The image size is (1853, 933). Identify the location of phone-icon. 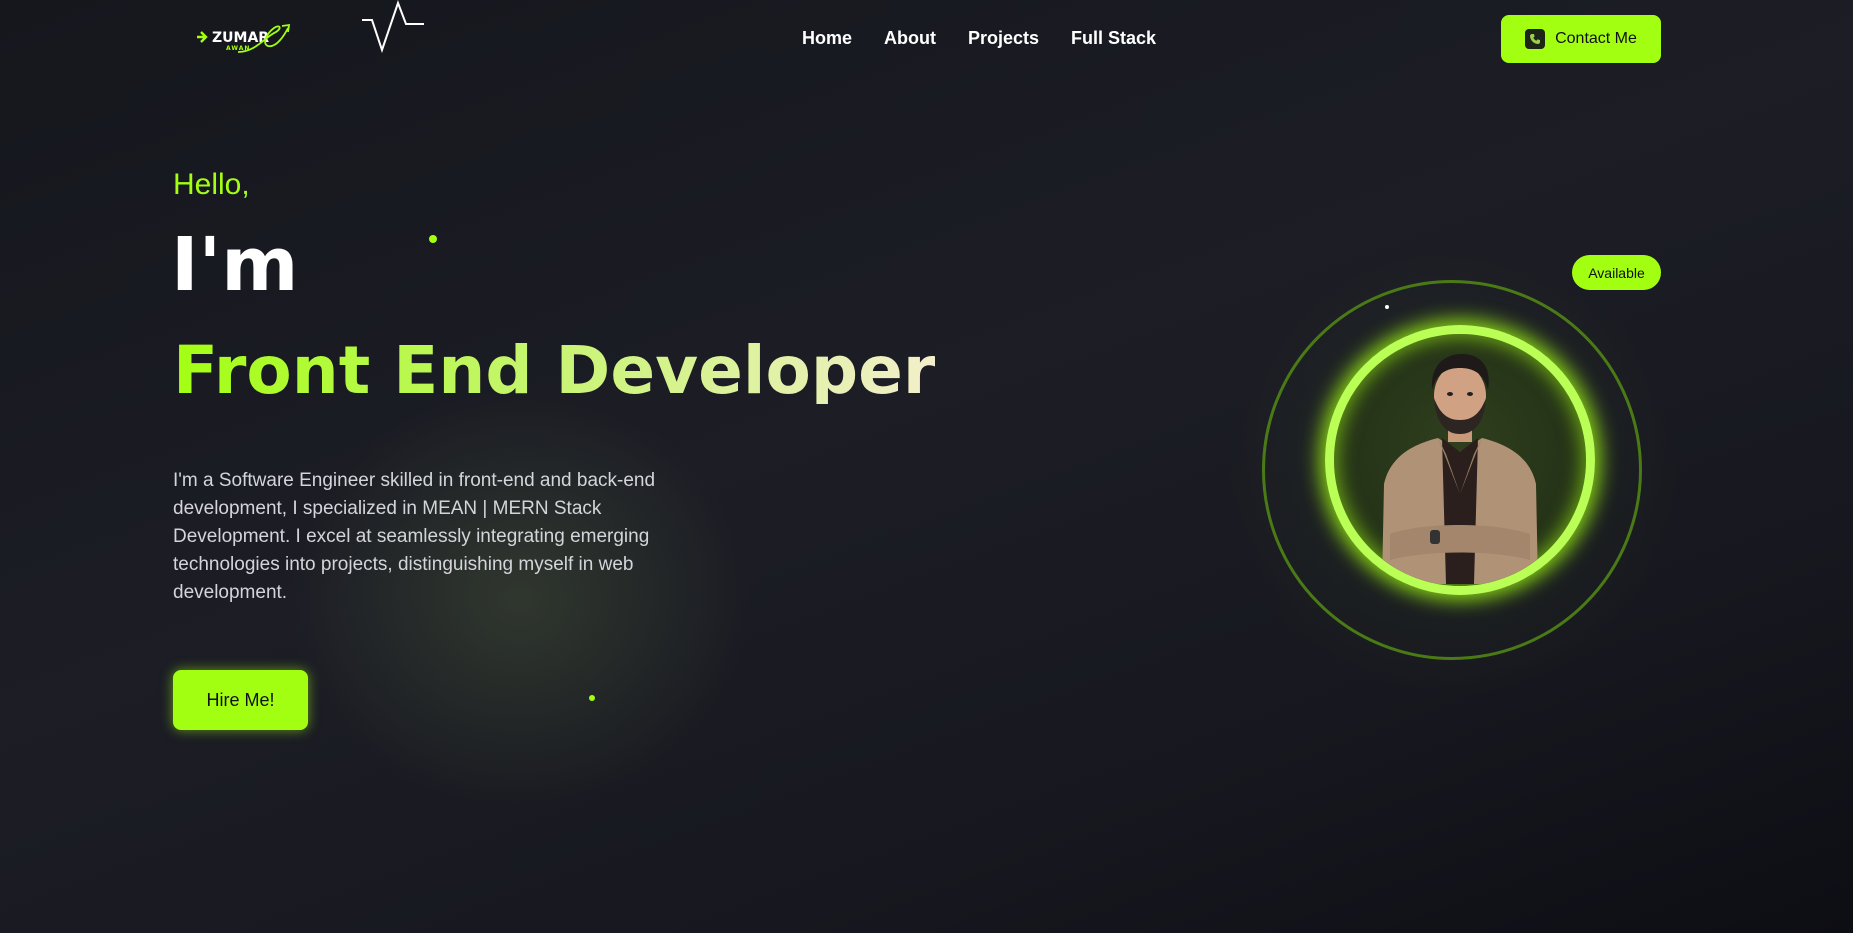
(1535, 39).